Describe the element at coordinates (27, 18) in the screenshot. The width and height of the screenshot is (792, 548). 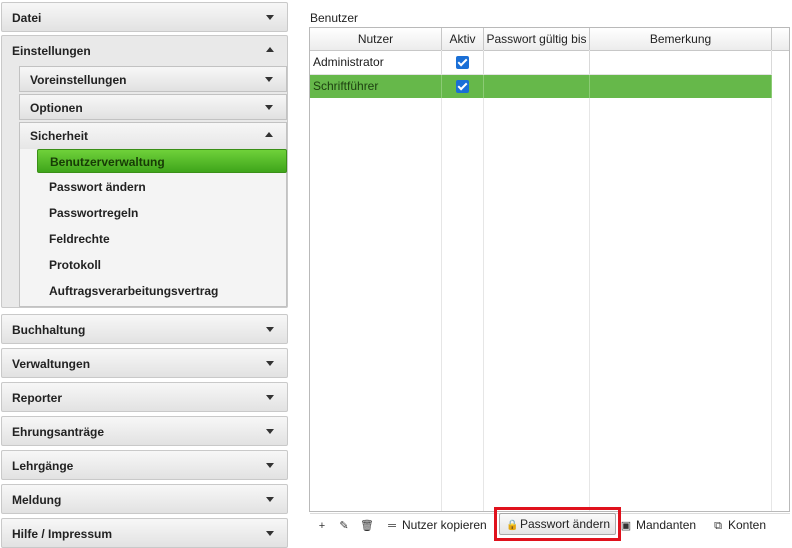
I see `accordion-datei-label: Datei` at that location.